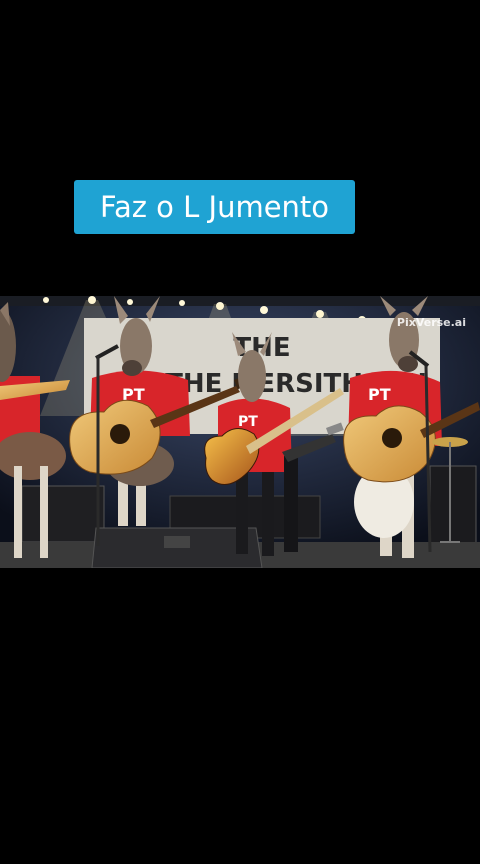 The width and height of the screenshot is (480, 864). What do you see at coordinates (379, 394) in the screenshot?
I see `shirt-logo-right: PT` at bounding box center [379, 394].